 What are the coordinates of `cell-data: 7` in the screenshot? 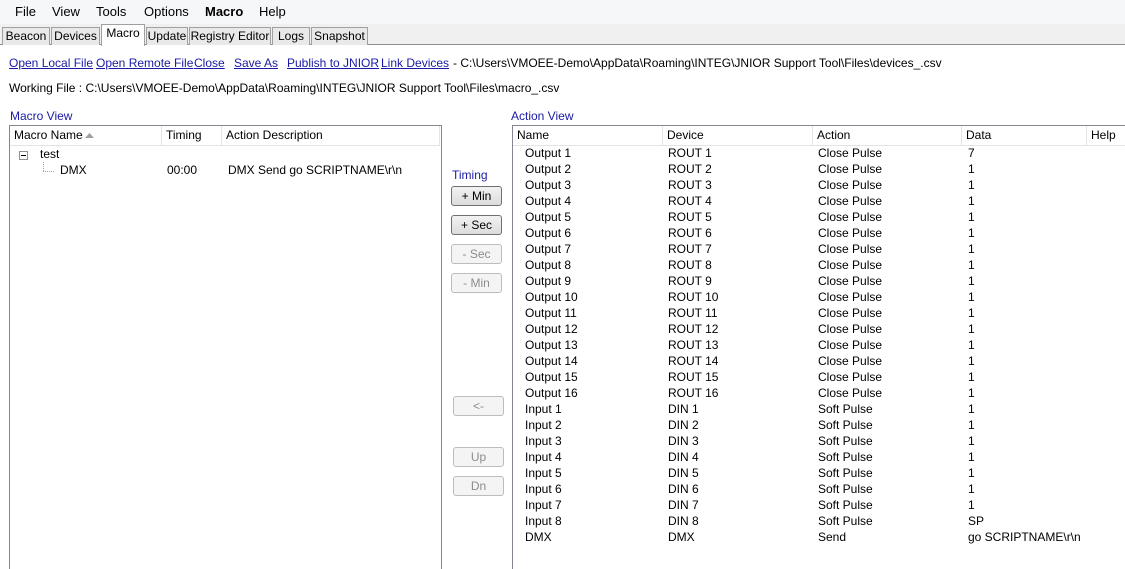 It's located at (971, 153).